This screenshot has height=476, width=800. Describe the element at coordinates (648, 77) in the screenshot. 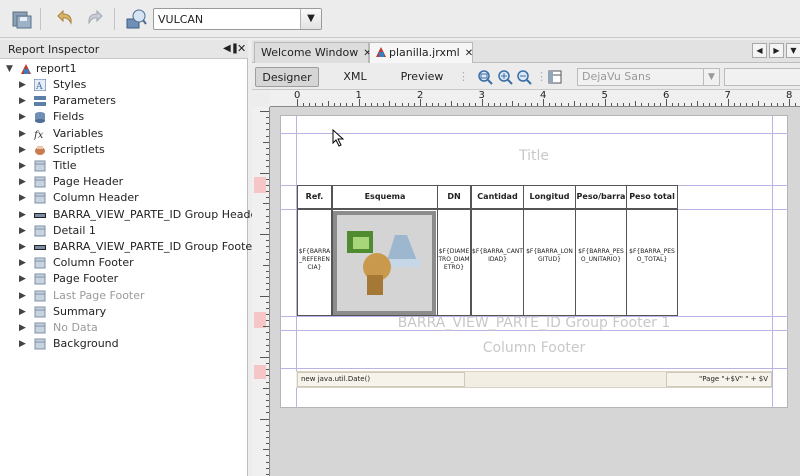

I see `font-family-select: DejaVu Sans ▼` at that location.